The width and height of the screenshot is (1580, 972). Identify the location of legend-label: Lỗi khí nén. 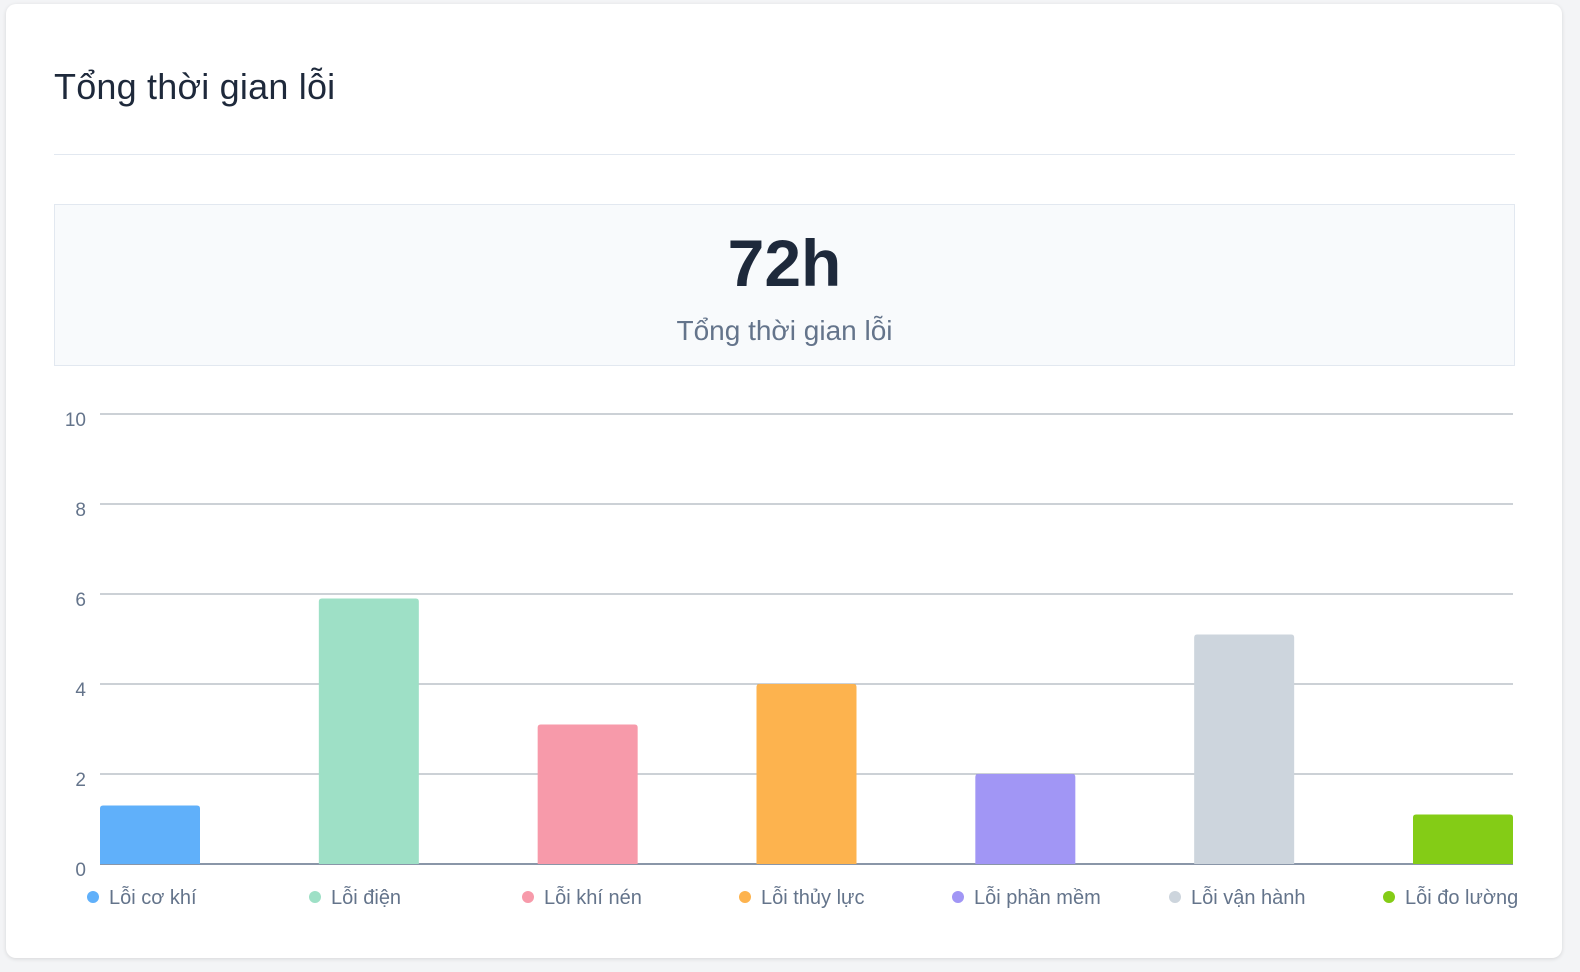
(593, 897).